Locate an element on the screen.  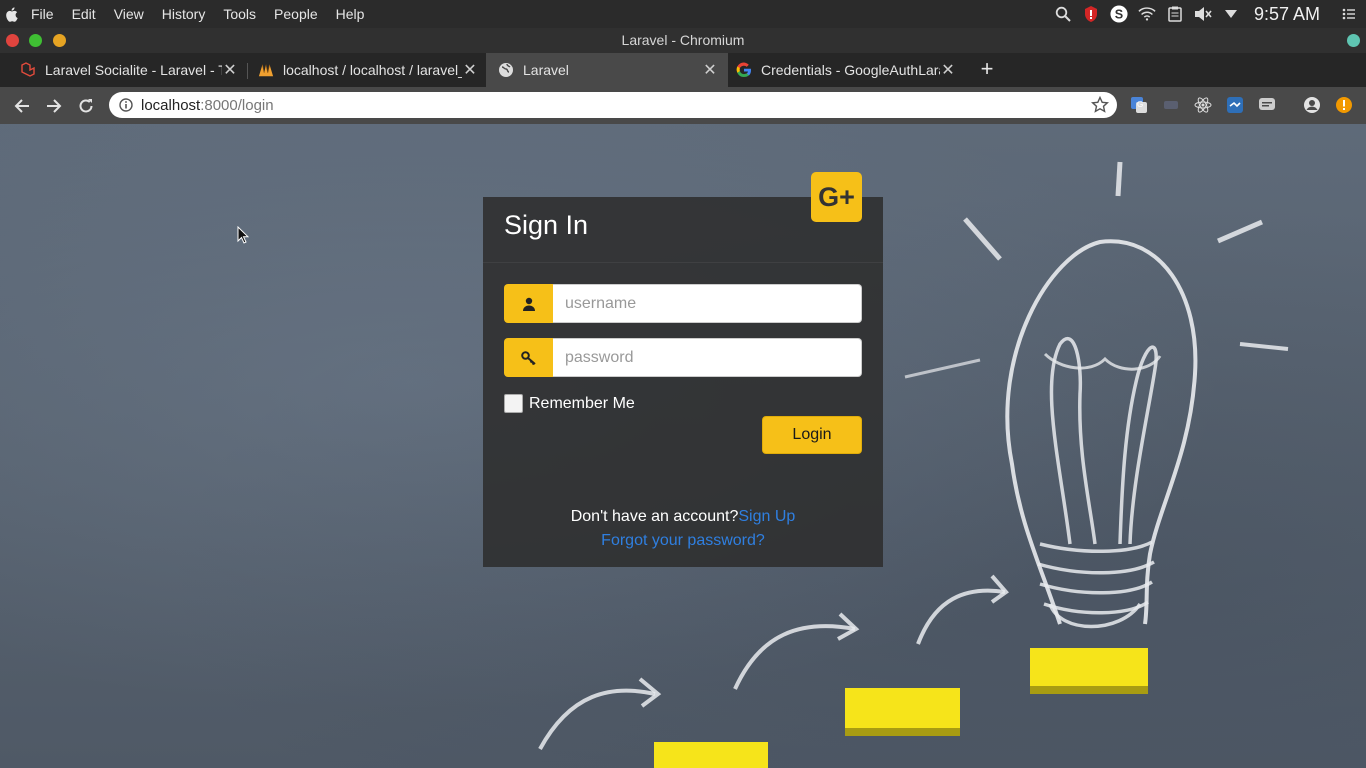
menu-file: File is located at coordinates (42, 14).